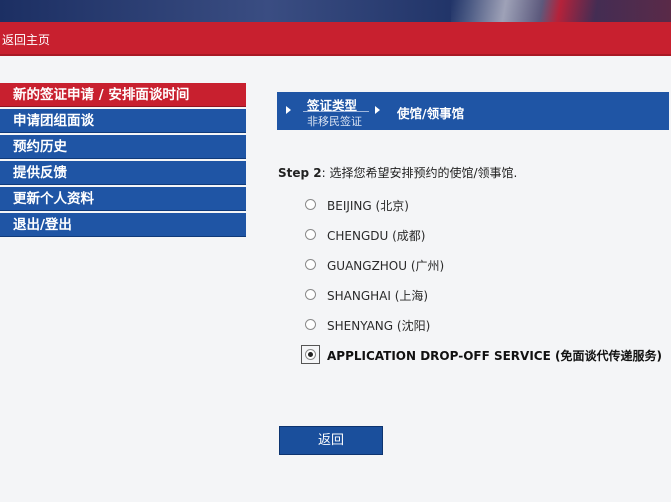 The image size is (671, 502). What do you see at coordinates (419, 173) in the screenshot?
I see `instruction-text: : 选择您希望安排预约的使馆/领事馆.` at bounding box center [419, 173].